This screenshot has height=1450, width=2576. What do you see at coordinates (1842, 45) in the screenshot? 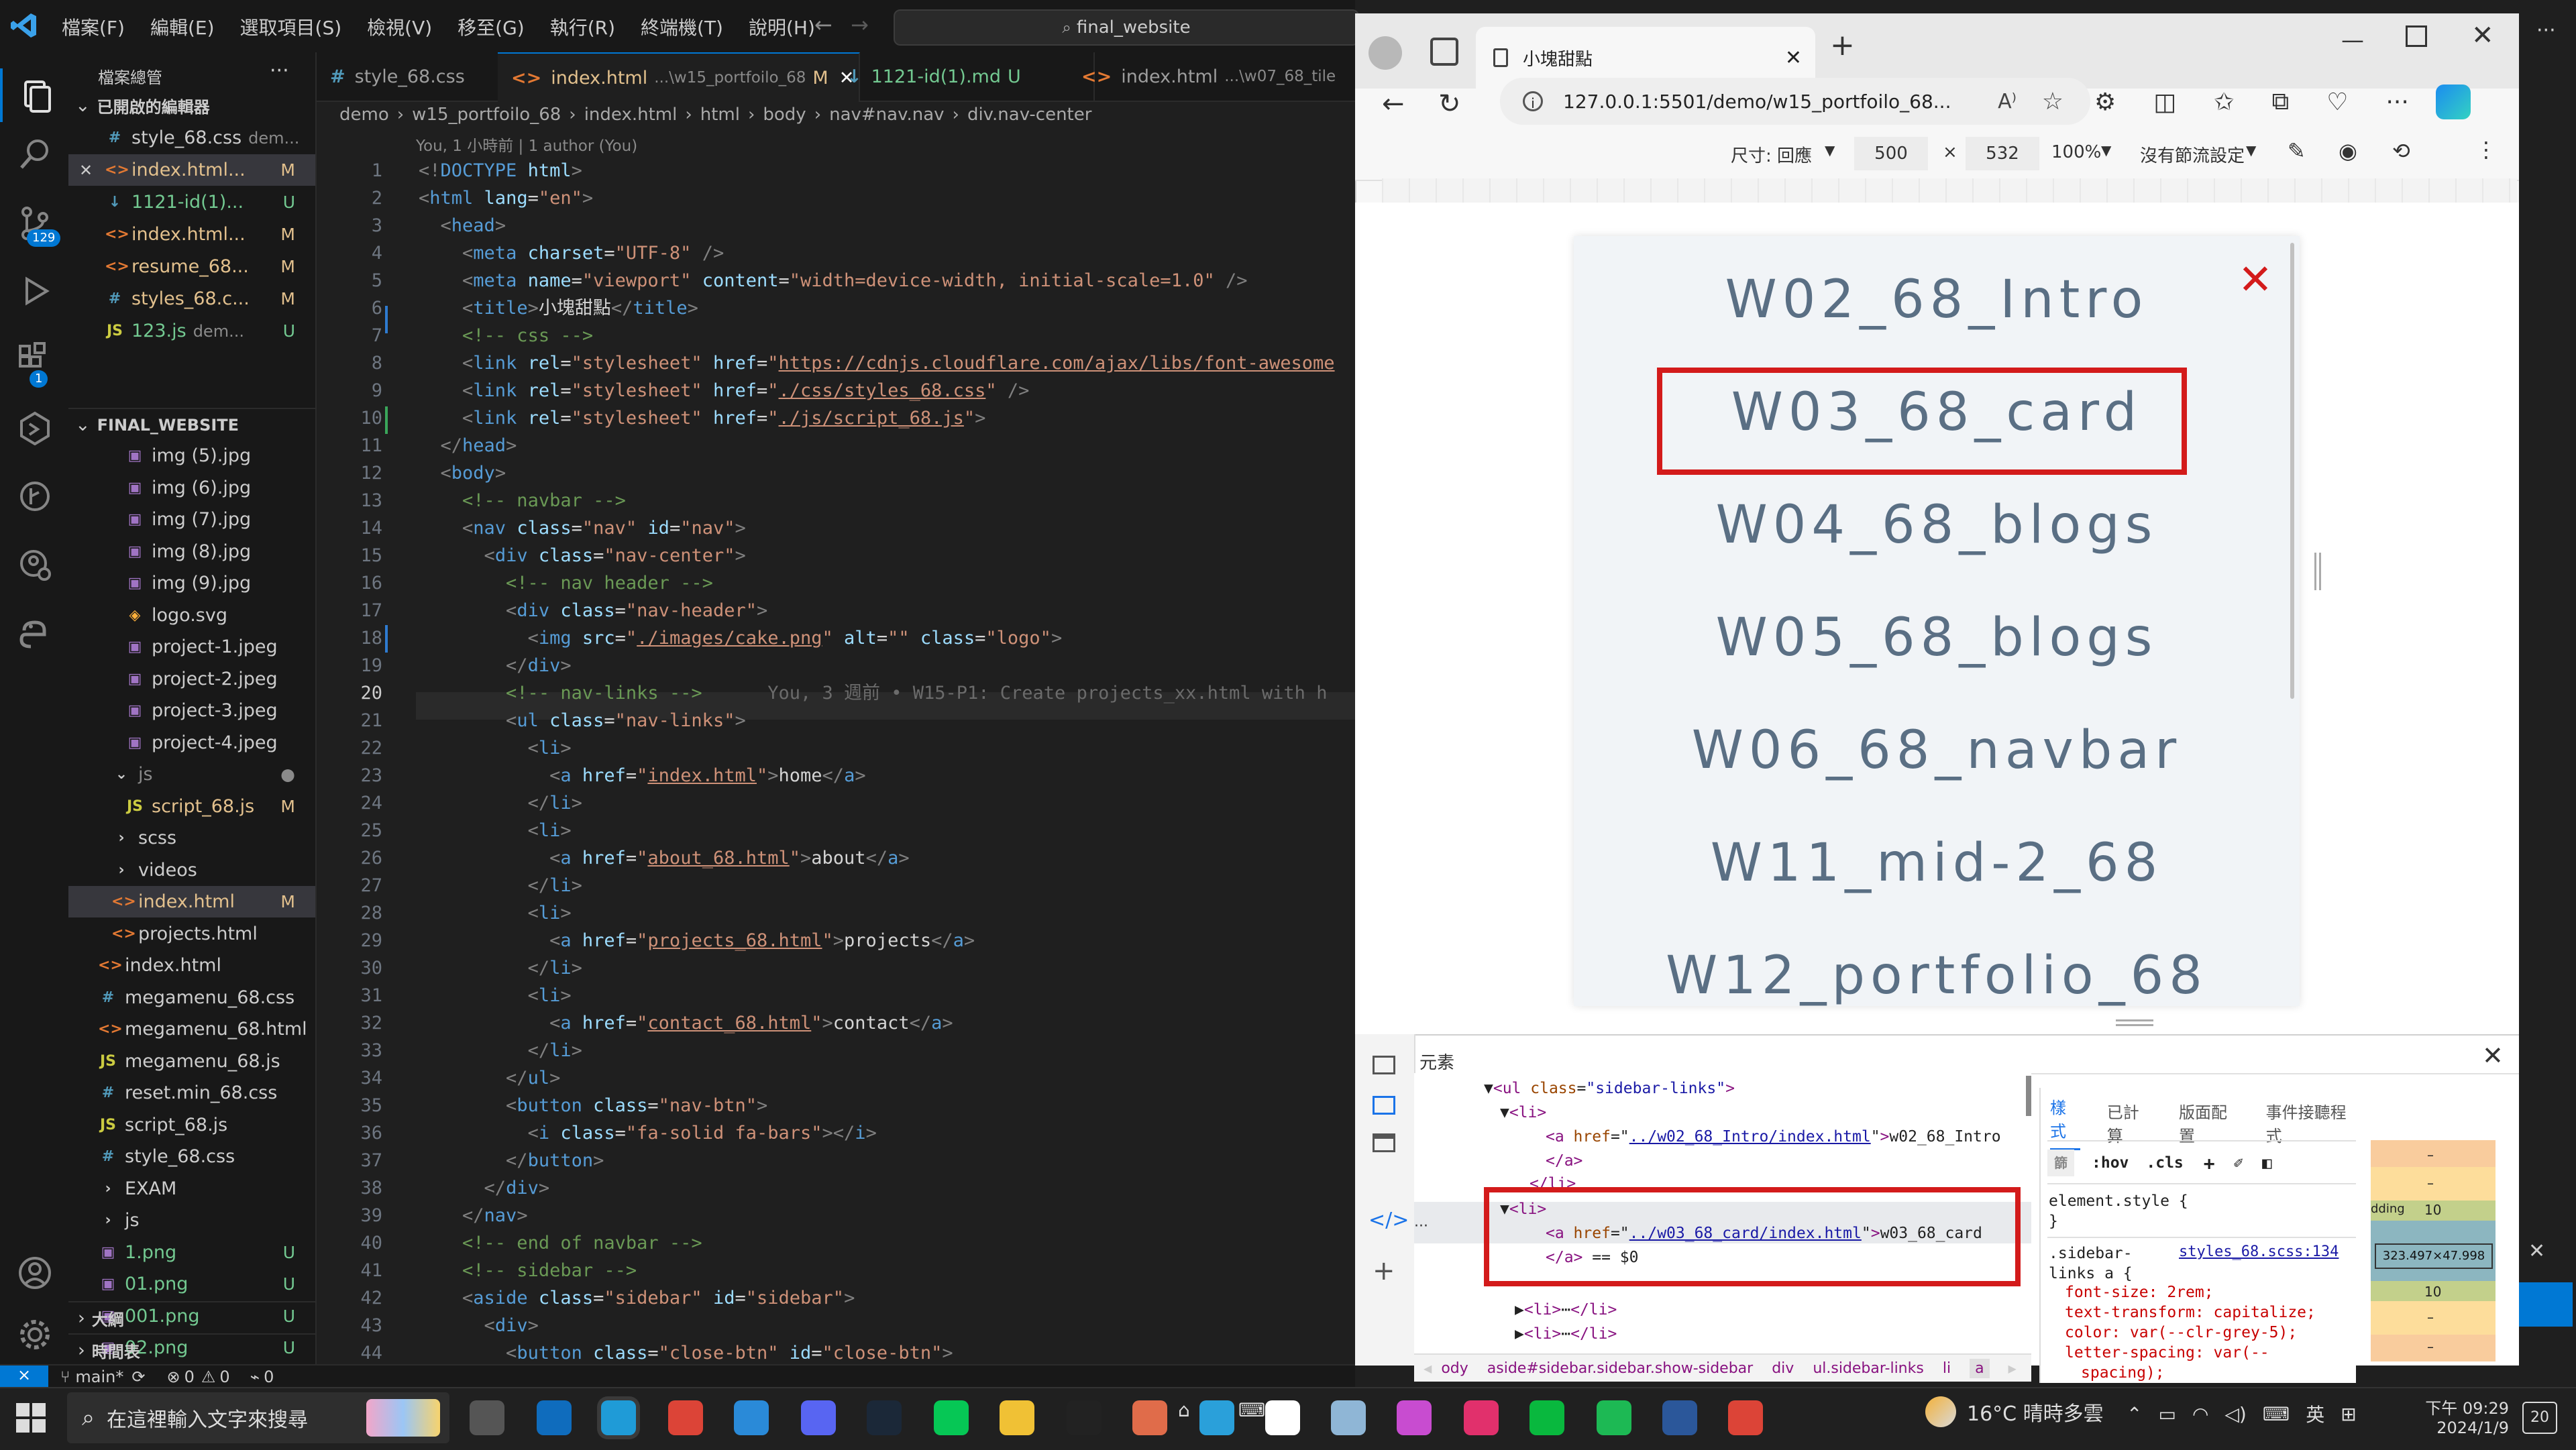
I see `new-tab-plus-icon: +` at bounding box center [1842, 45].